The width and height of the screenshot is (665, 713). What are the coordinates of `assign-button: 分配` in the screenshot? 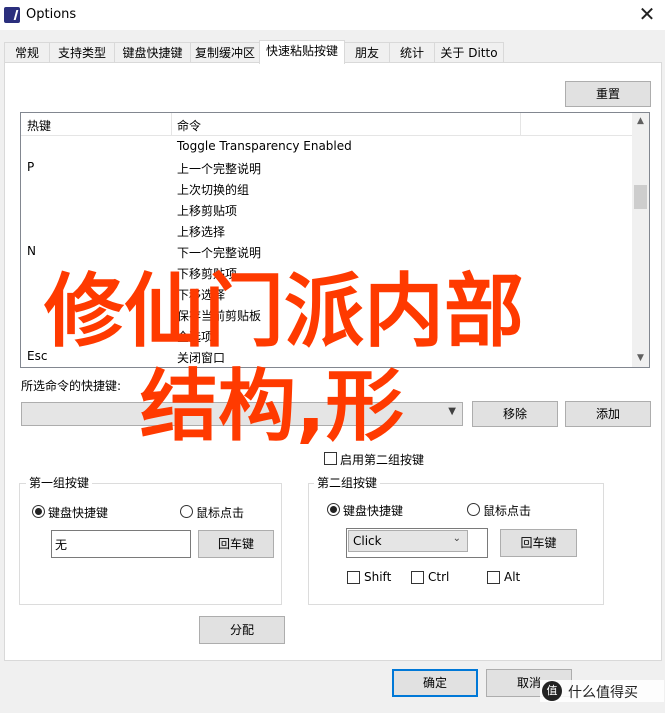 It's located at (242, 630).